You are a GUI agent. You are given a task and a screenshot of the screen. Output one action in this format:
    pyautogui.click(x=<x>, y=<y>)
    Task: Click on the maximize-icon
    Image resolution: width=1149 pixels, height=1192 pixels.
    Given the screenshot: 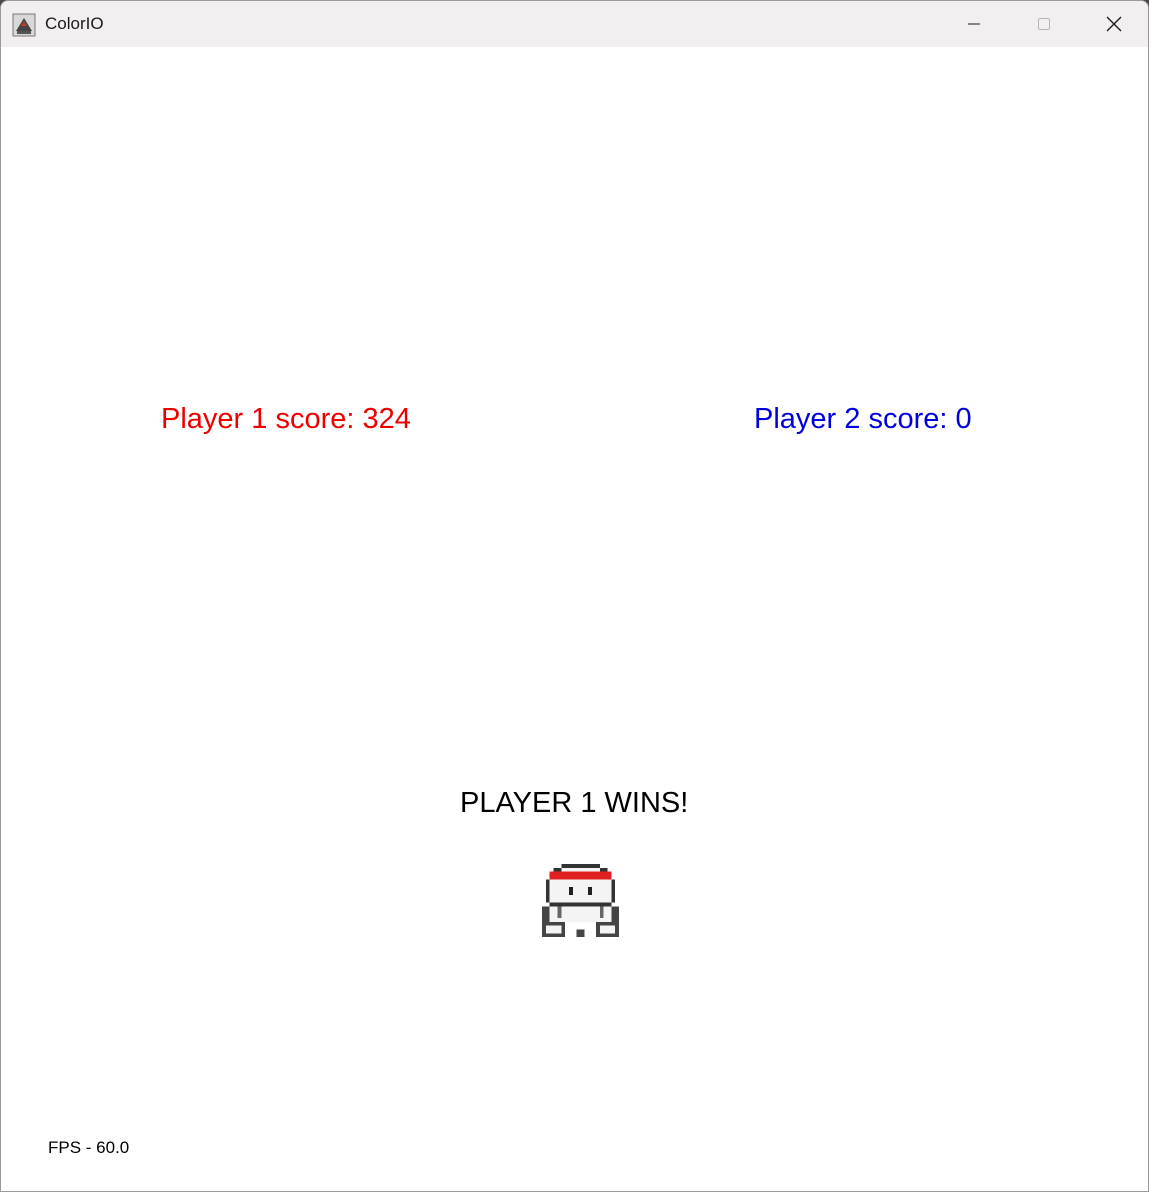 What is the action you would take?
    pyautogui.click(x=1044, y=24)
    